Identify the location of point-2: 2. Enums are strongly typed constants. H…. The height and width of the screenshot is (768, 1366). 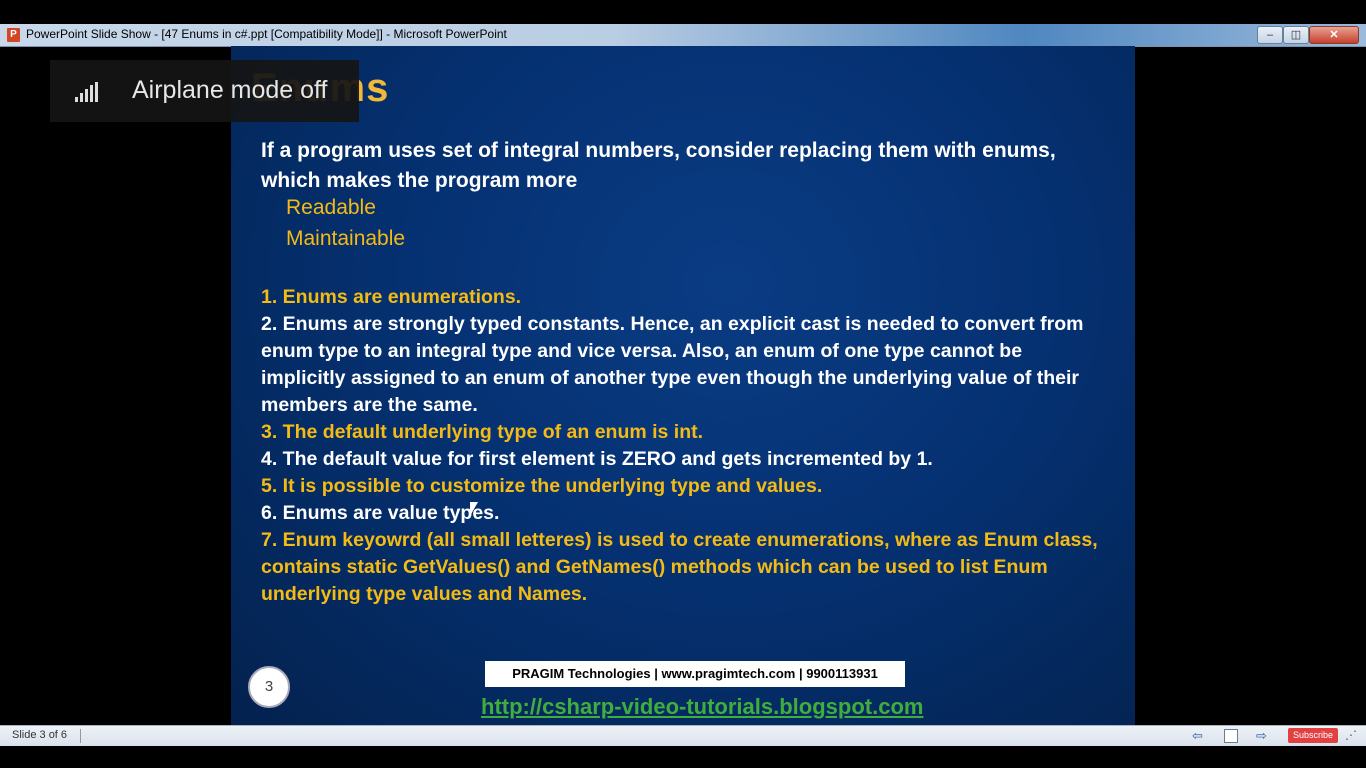
(672, 364).